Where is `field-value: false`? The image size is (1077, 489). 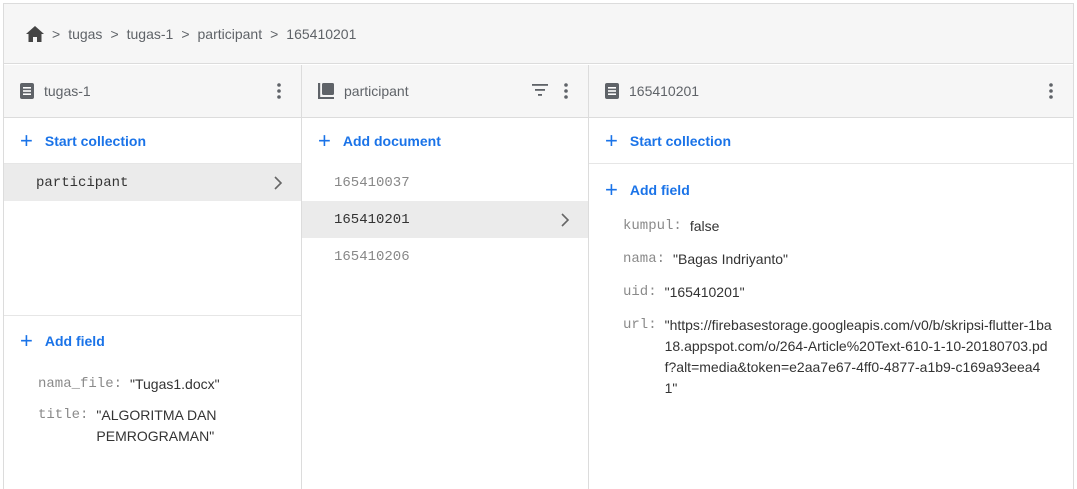 field-value: false is located at coordinates (704, 226).